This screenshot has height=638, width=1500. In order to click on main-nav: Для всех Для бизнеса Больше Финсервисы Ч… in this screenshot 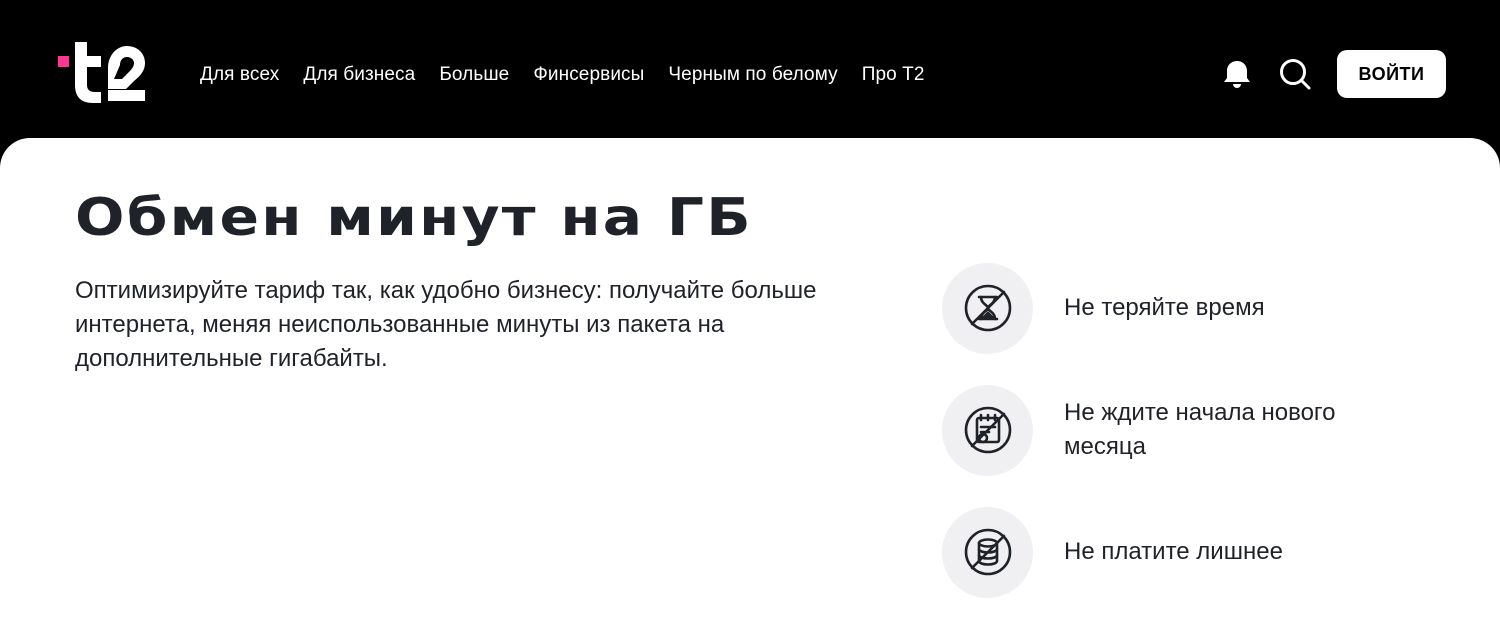, I will do `click(574, 75)`.